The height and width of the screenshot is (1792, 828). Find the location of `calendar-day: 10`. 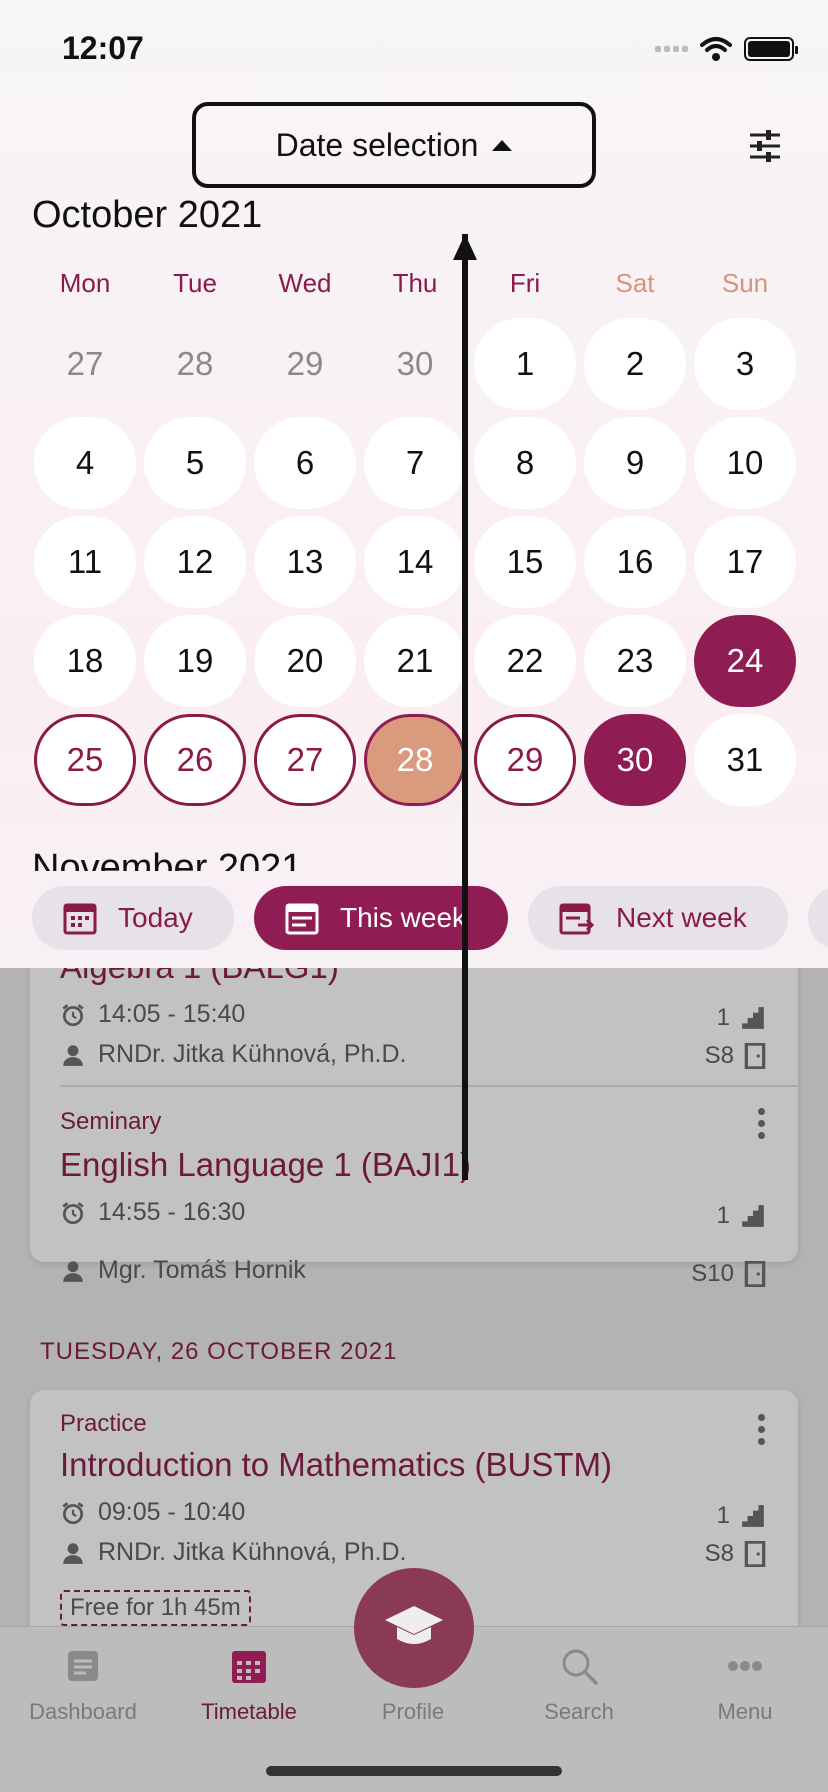

calendar-day: 10 is located at coordinates (745, 462).